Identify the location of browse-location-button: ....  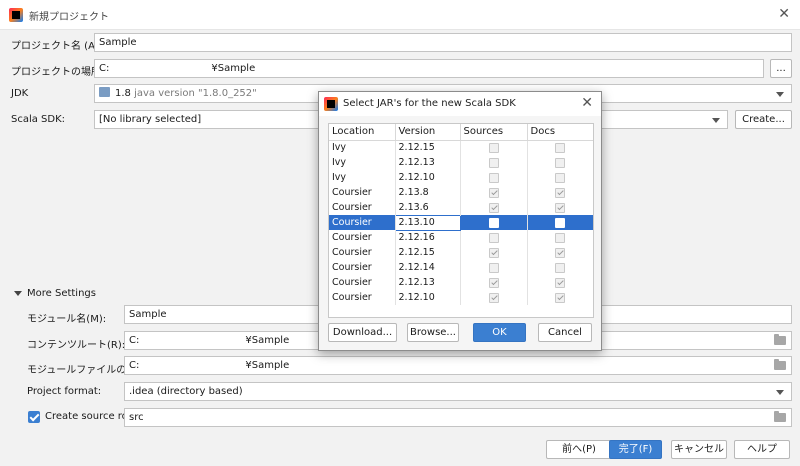
(781, 68).